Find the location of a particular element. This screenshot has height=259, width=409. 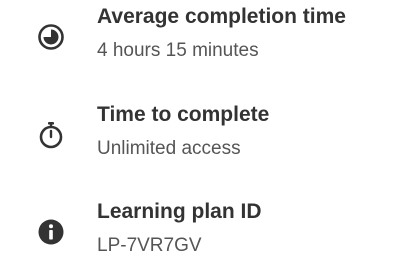

time-to-complete-label: Time to complete is located at coordinates (183, 114).